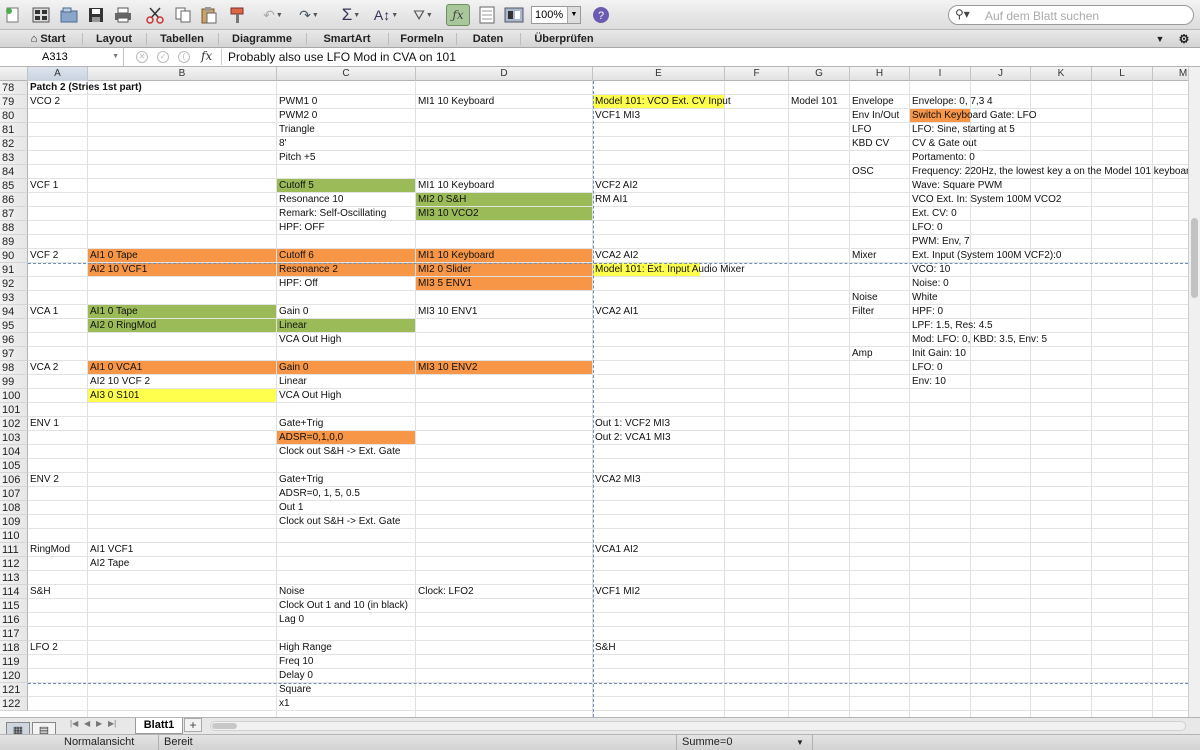 Image resolution: width=1200 pixels, height=750 pixels. Describe the element at coordinates (14, 396) in the screenshot. I see `row-header-100: 100` at that location.